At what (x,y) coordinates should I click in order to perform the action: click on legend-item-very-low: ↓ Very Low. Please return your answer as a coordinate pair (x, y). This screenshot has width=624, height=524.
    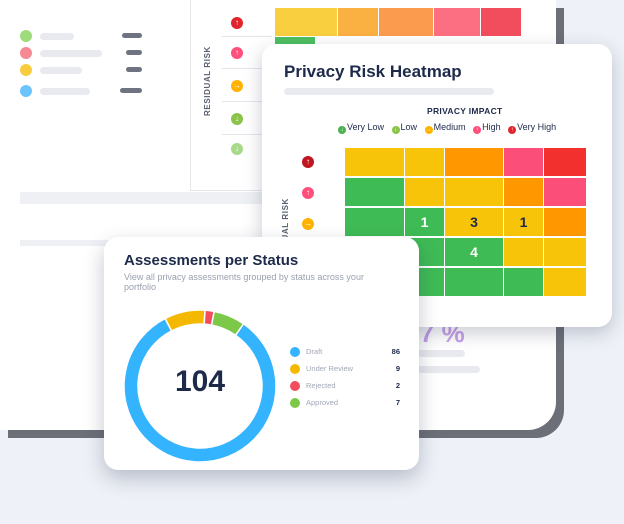
    Looking at the image, I should click on (361, 128).